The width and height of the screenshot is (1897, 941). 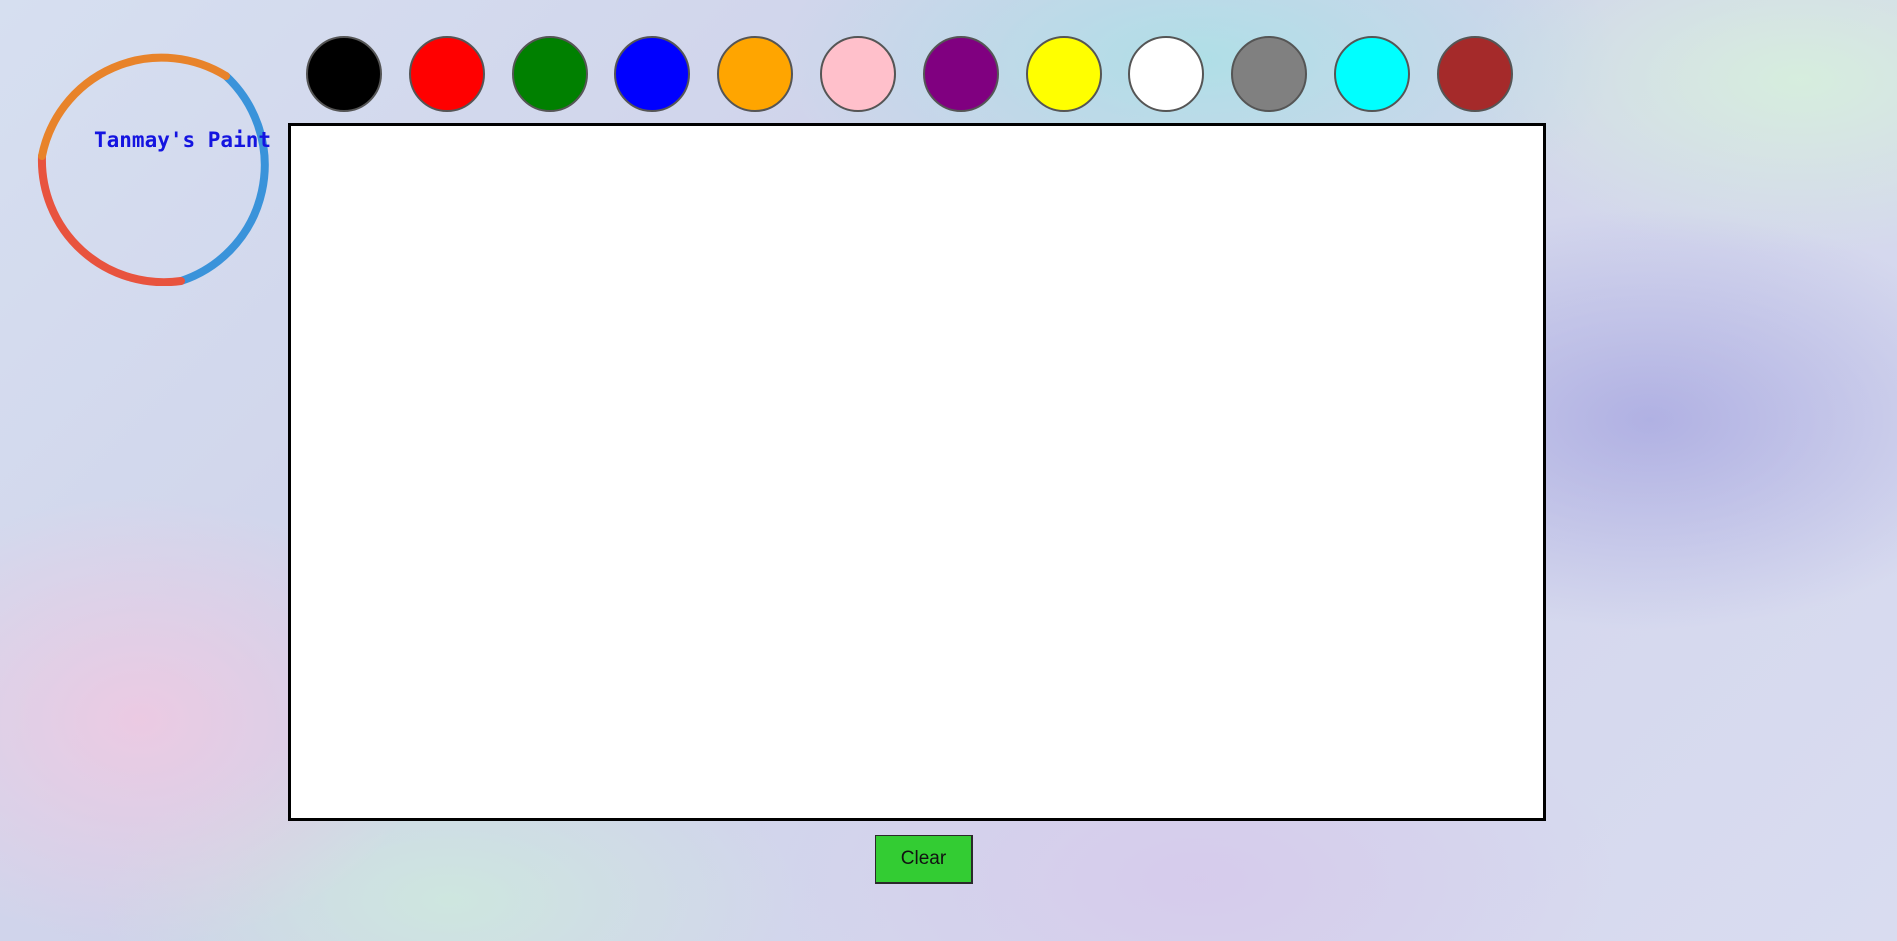 What do you see at coordinates (1064, 74) in the screenshot?
I see `swatch-yellow` at bounding box center [1064, 74].